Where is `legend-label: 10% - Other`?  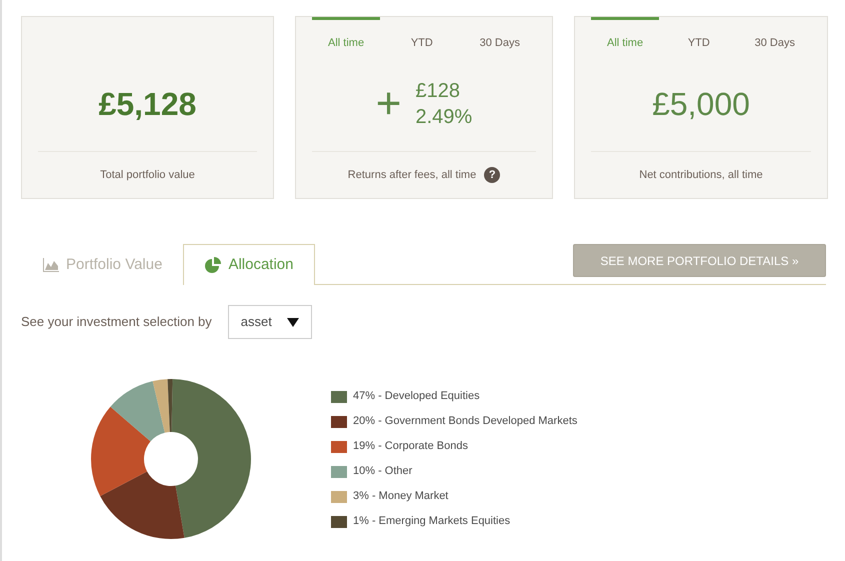
legend-label: 10% - Other is located at coordinates (382, 472).